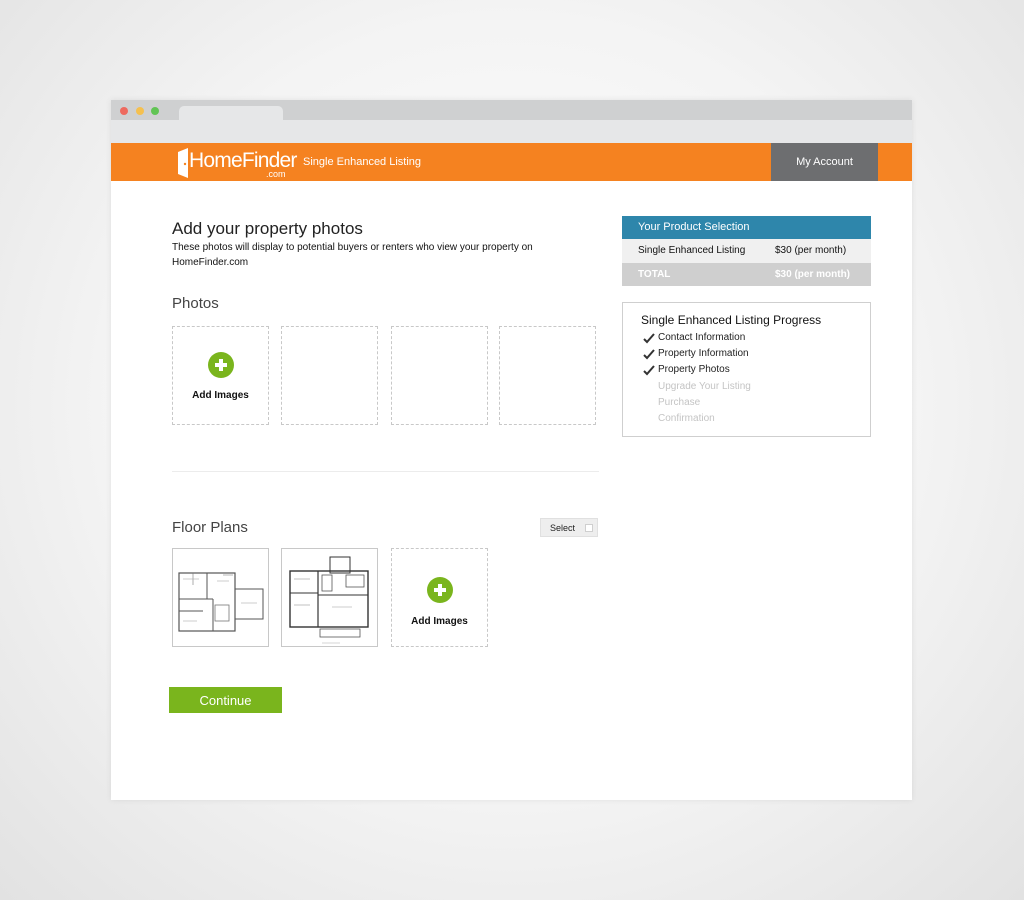  Describe the element at coordinates (824, 162) in the screenshot. I see `my-account-button: My Account` at that location.